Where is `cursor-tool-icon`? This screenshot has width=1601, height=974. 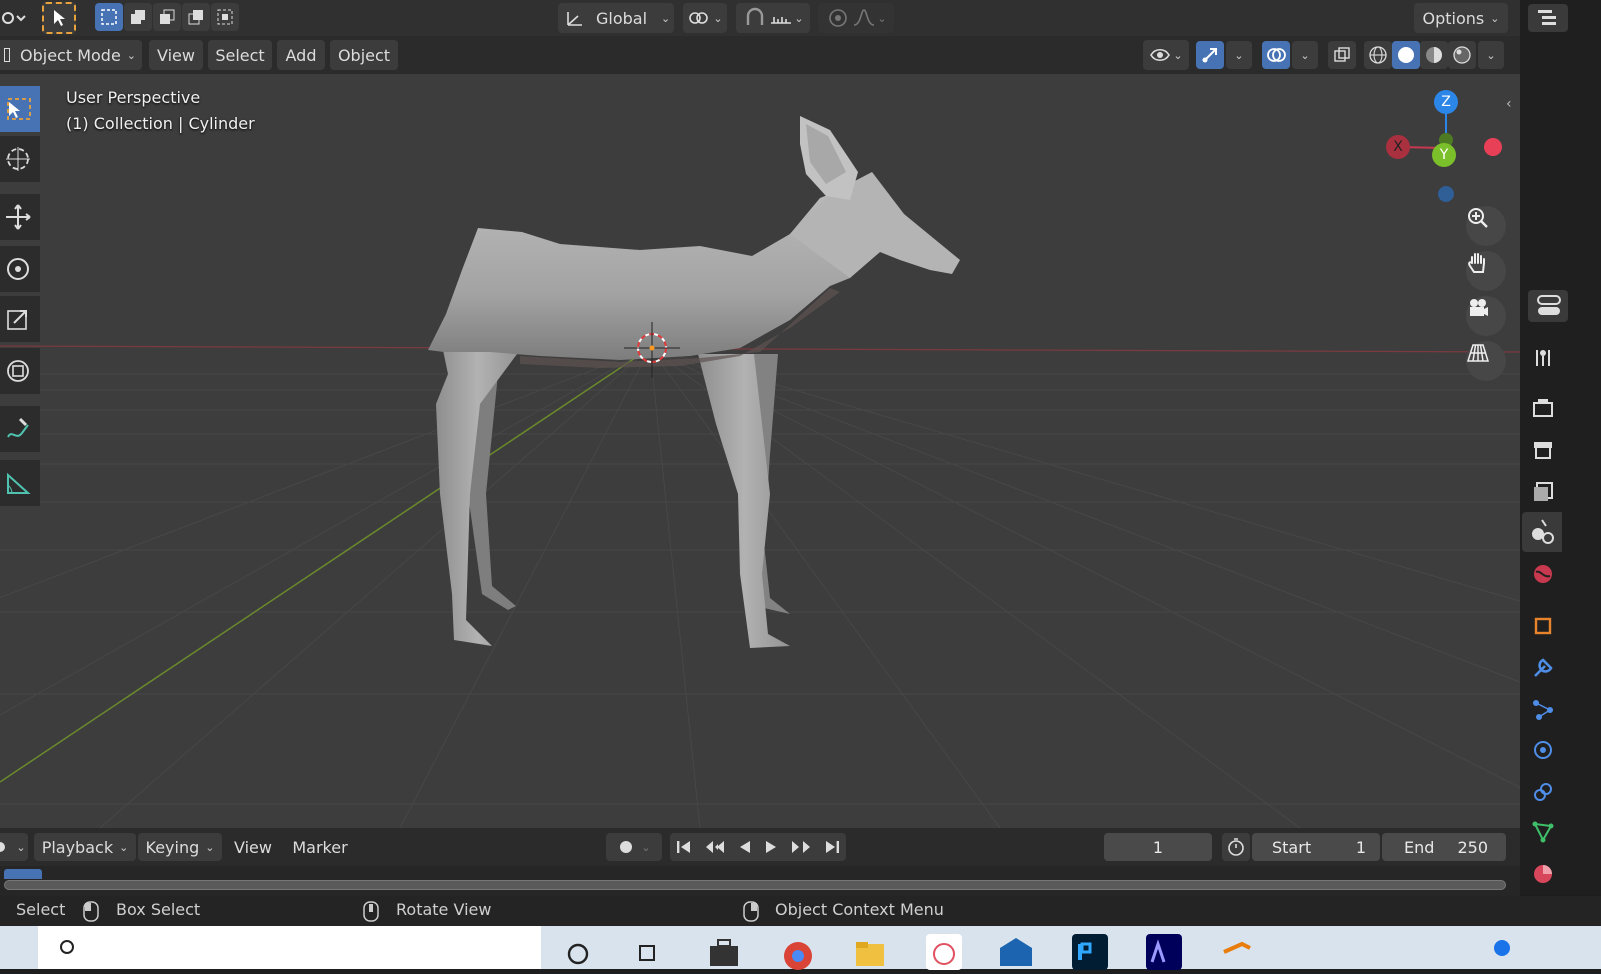
cursor-tool-icon is located at coordinates (20, 159).